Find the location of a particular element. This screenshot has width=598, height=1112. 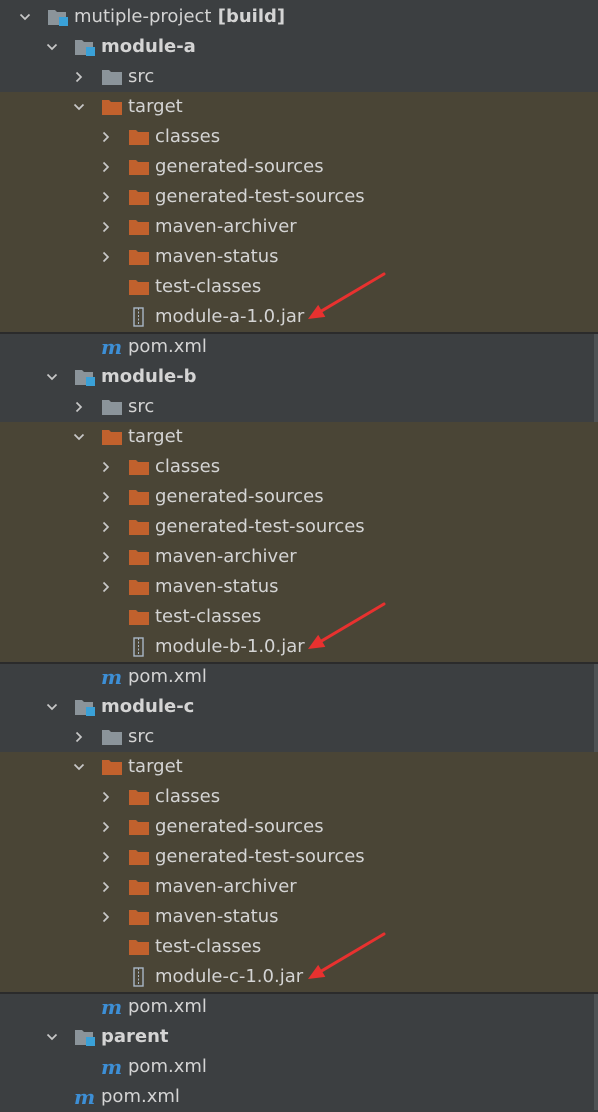

tree-node-module: parent is located at coordinates (299, 1037).